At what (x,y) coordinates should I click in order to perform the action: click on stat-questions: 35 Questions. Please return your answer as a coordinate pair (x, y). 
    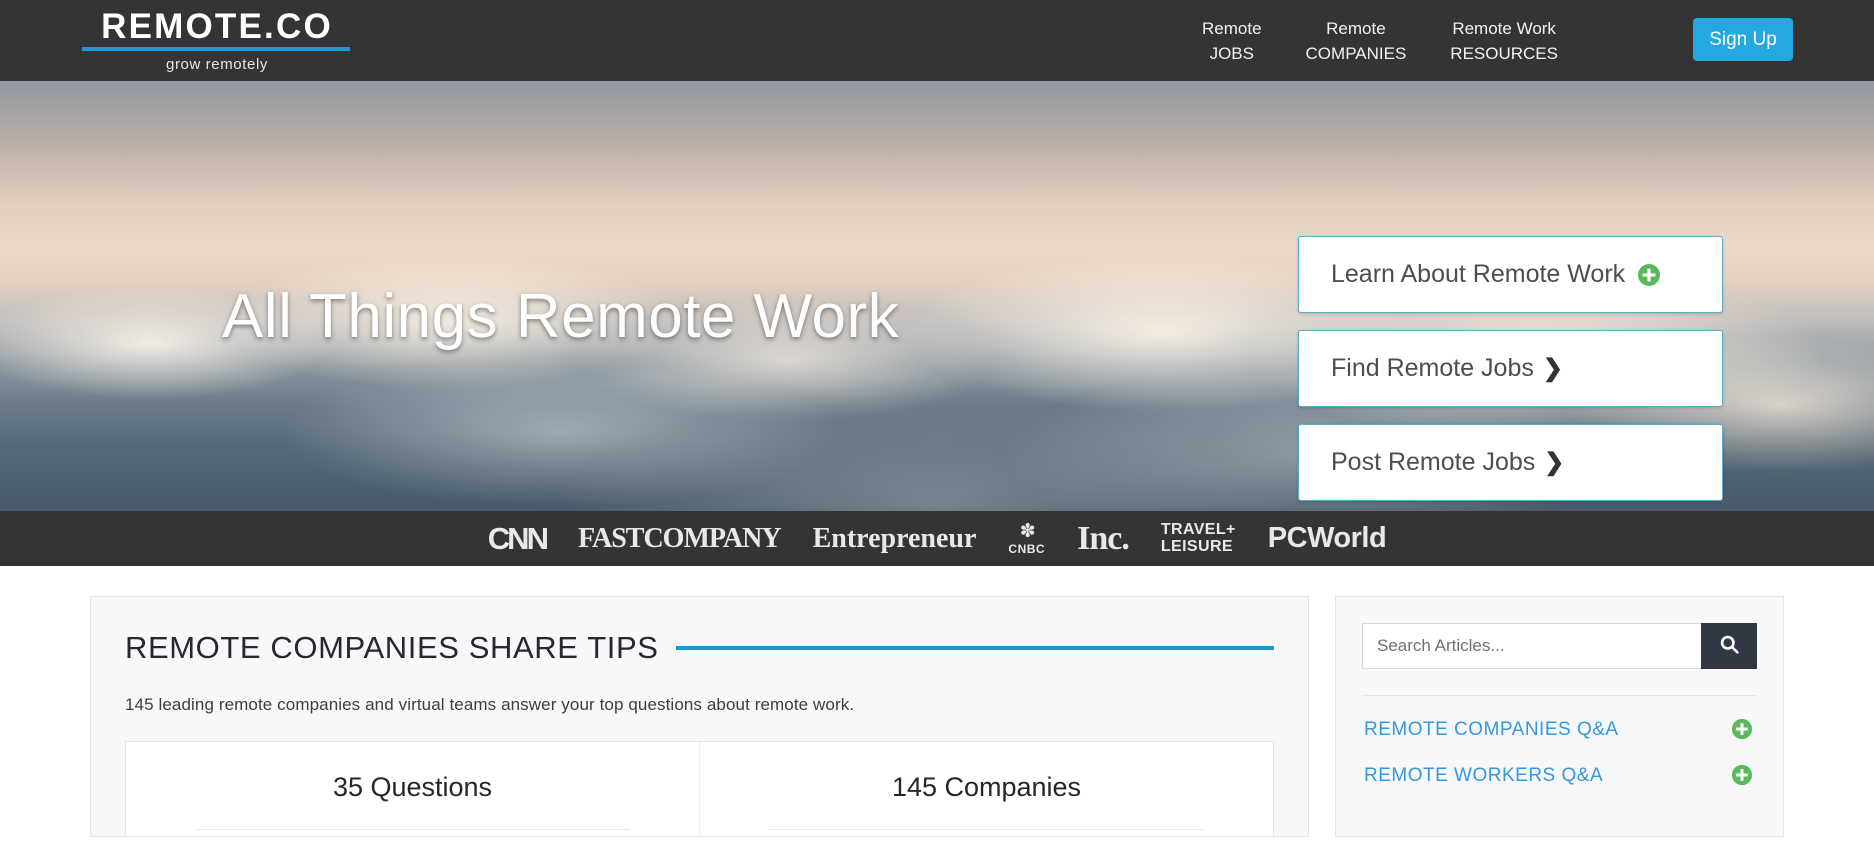
    Looking at the image, I should click on (412, 789).